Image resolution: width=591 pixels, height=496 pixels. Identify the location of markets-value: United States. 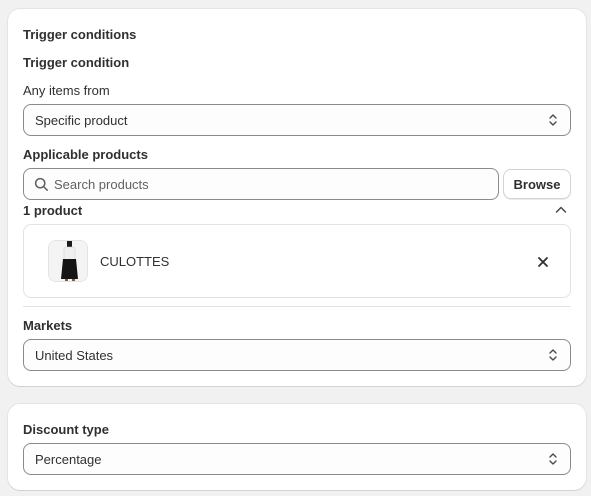
(74, 355).